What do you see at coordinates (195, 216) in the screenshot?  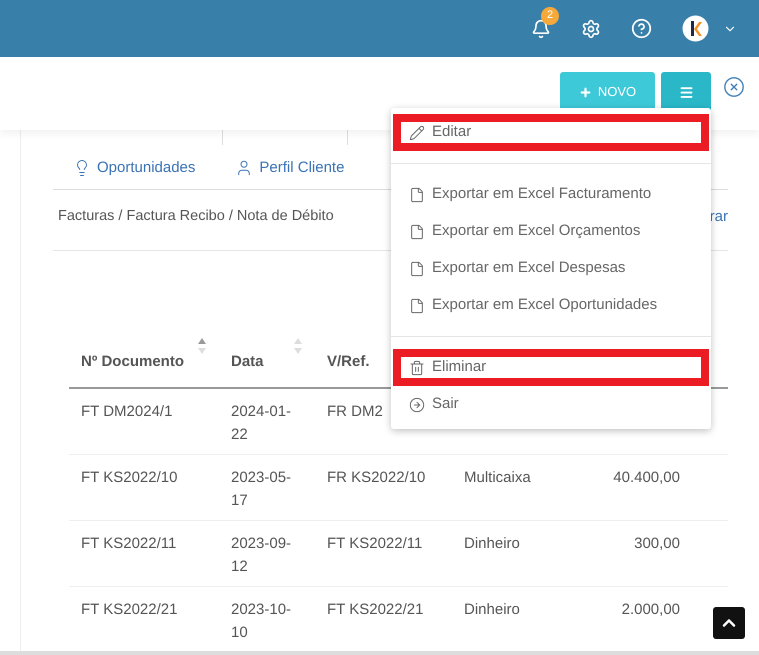 I see `breadcrumb: Facturas / Factura Recibo / Nota de Débito` at bounding box center [195, 216].